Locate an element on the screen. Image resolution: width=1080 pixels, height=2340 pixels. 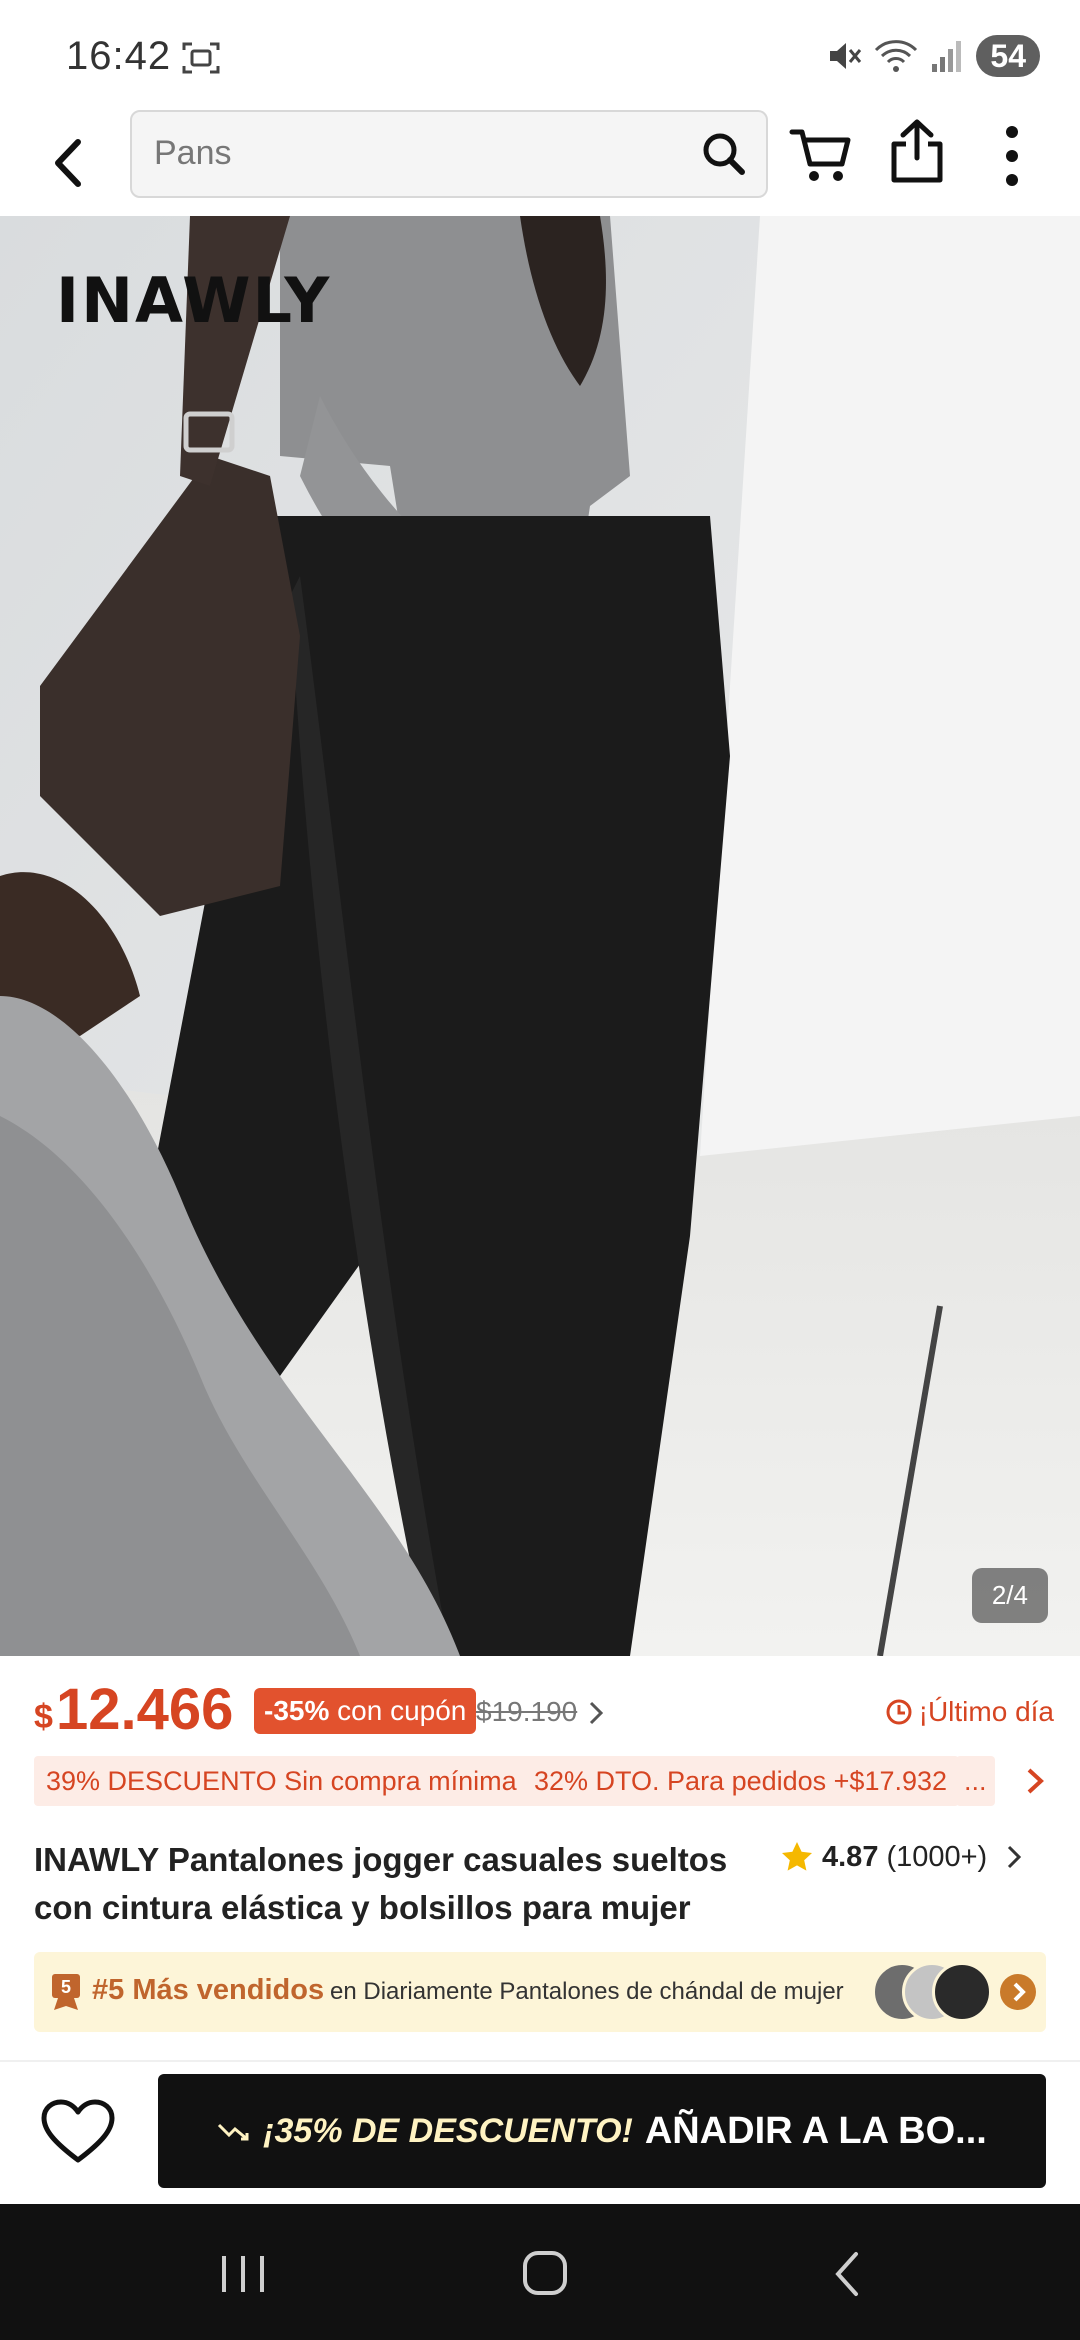
best-seller-rank: #5 Más vendidos is located at coordinates (208, 1990).